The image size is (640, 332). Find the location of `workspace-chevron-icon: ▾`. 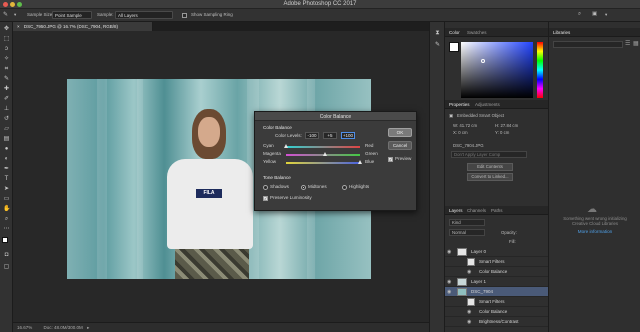

workspace-chevron-icon: ▾ is located at coordinates (606, 15).